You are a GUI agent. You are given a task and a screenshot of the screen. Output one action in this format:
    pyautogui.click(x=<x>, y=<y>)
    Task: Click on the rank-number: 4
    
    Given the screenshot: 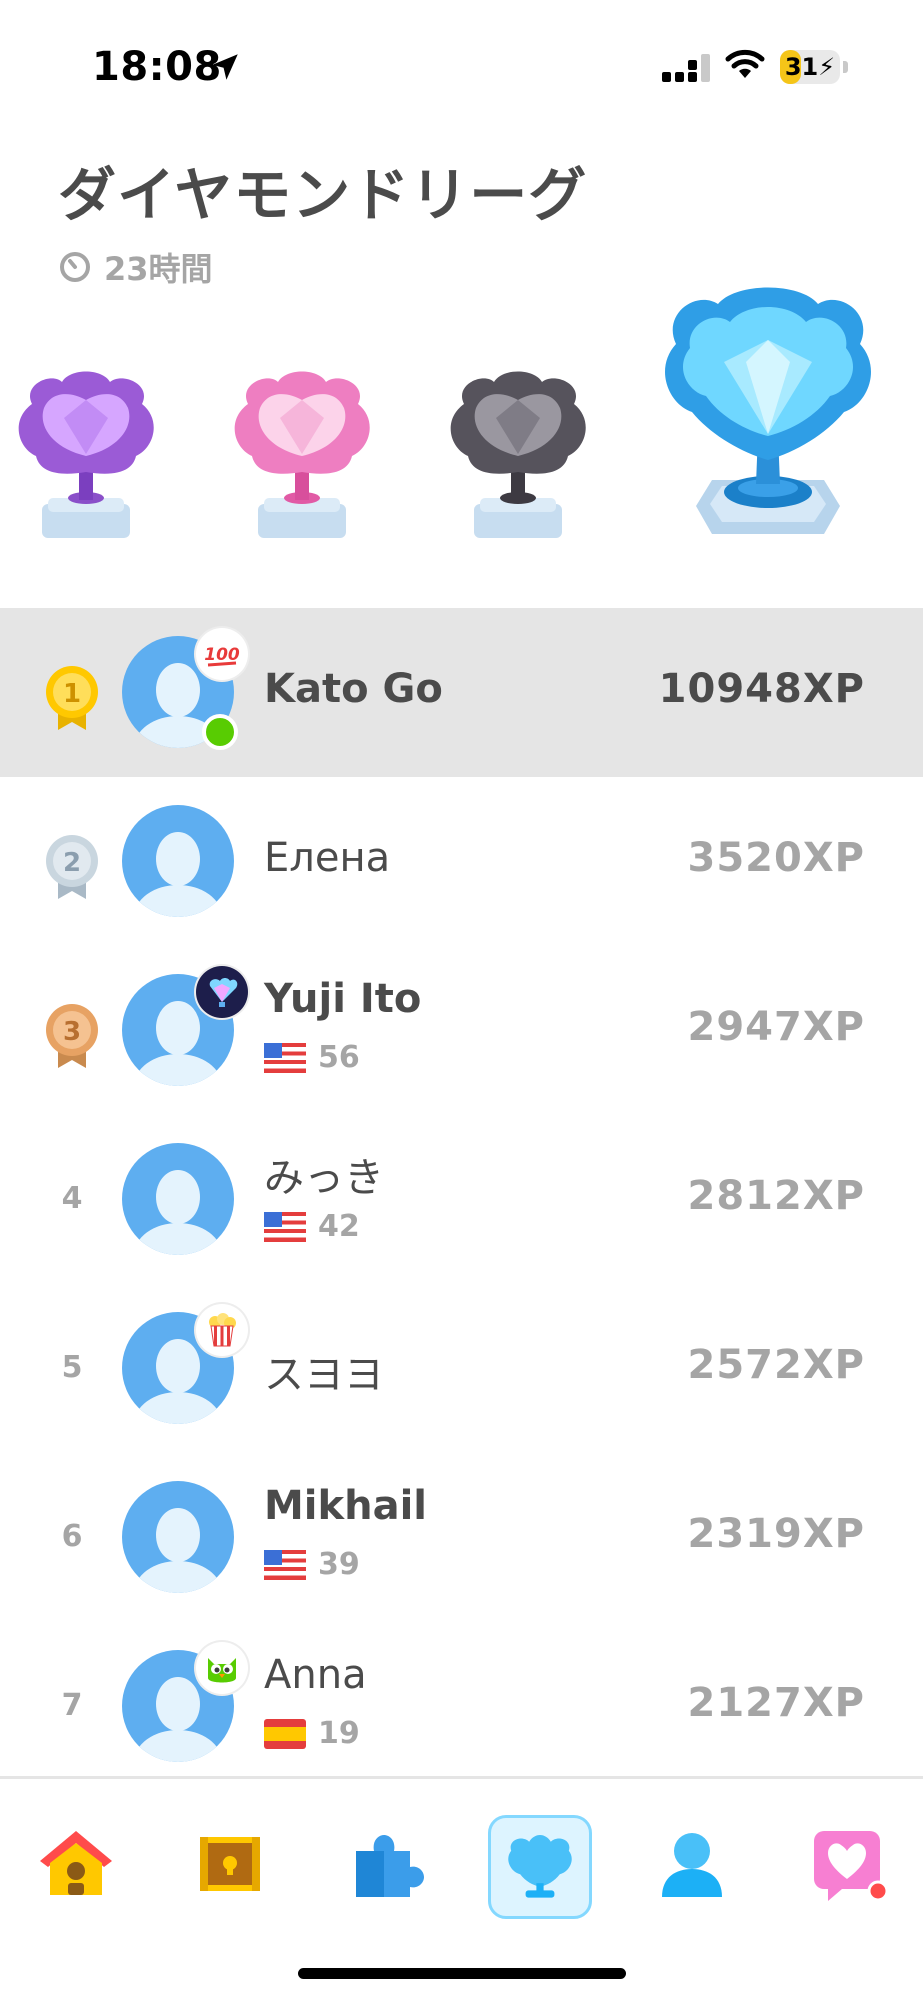 What is the action you would take?
    pyautogui.click(x=72, y=1198)
    